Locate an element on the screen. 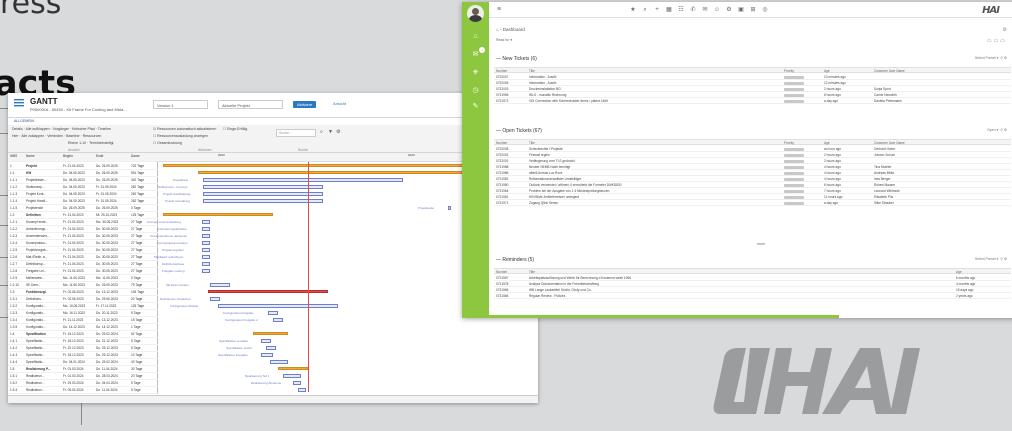  gantt-scrollbar is located at coordinates (273, 399).